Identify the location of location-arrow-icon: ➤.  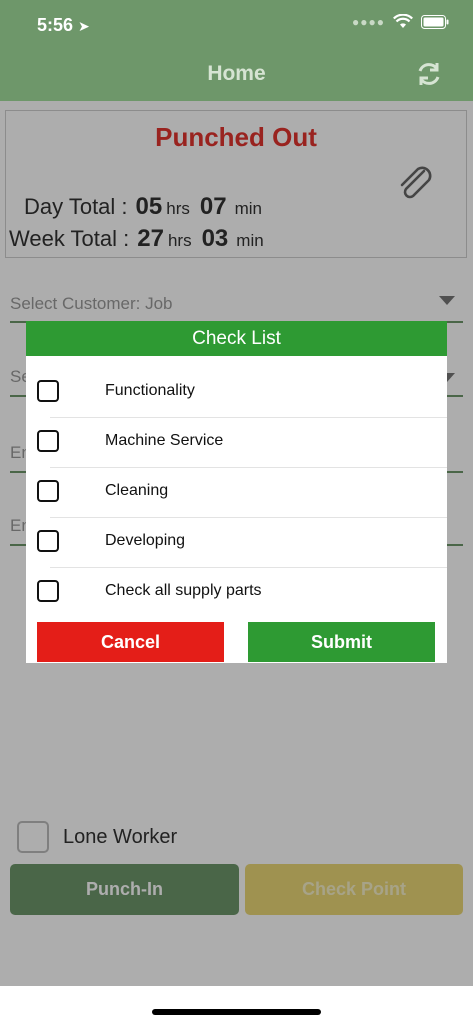
(84, 26).